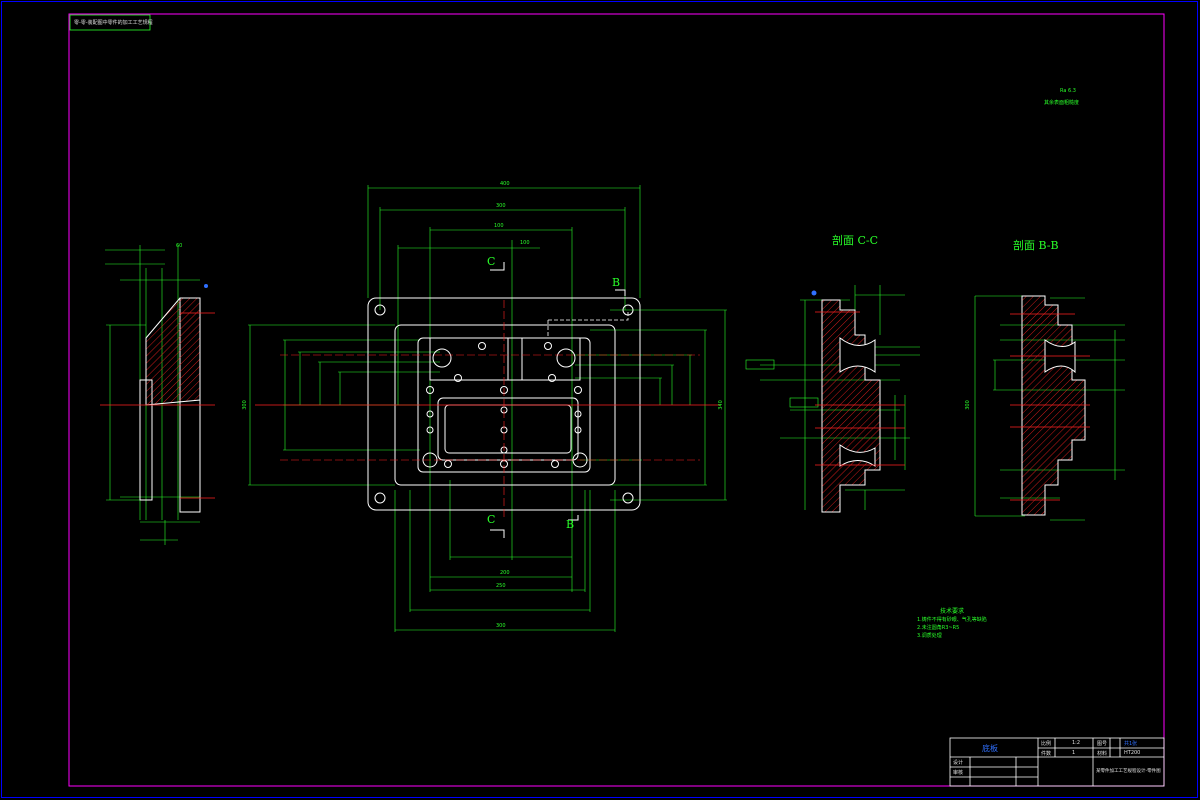  Describe the element at coordinates (958, 763) in the screenshot. I see `design-label: 设计` at that location.